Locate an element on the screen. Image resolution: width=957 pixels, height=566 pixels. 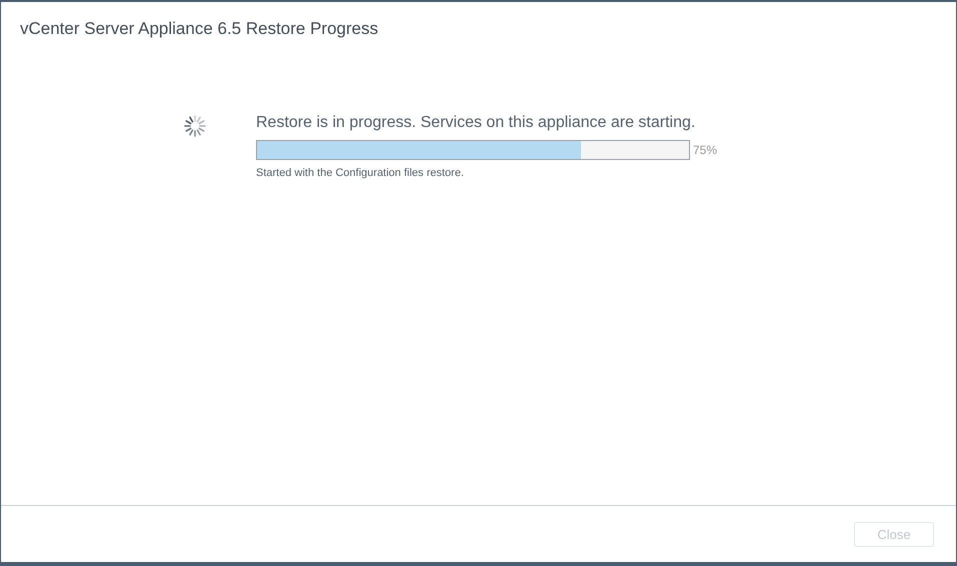
window-title: vCenter Server Appliance 6.5 Restore Progress is located at coordinates (199, 28).